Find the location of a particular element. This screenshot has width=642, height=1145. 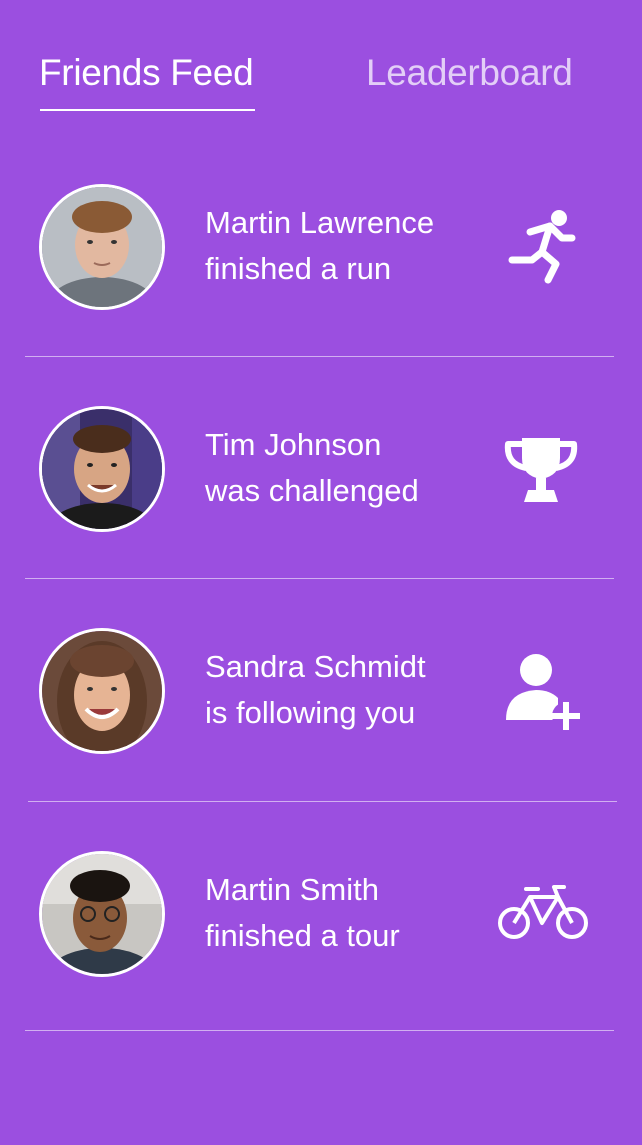

feed-item-text: Martin Lawrence finished a run is located at coordinates (319, 246).